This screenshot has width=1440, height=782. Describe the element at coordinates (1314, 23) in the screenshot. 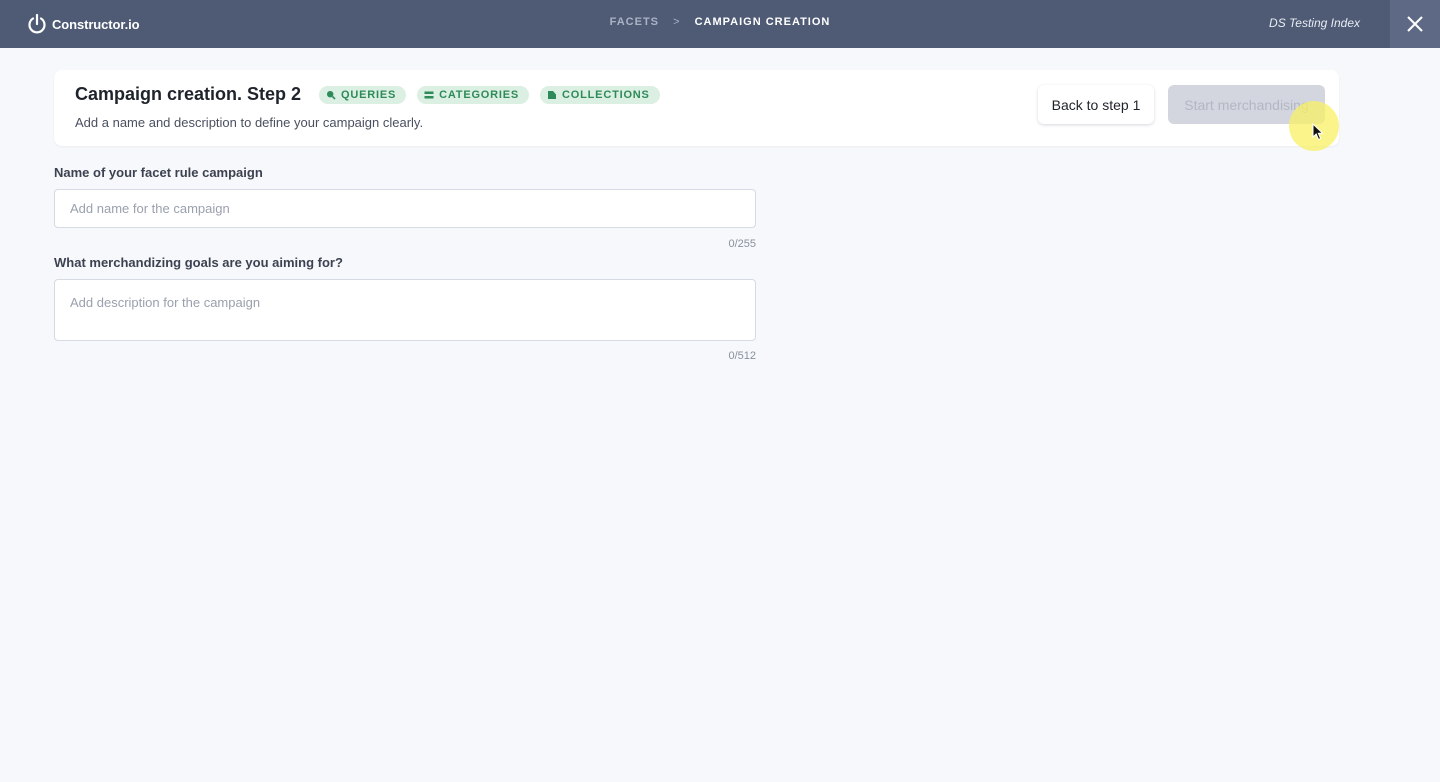

I see `index-name: DS Testing Index` at that location.